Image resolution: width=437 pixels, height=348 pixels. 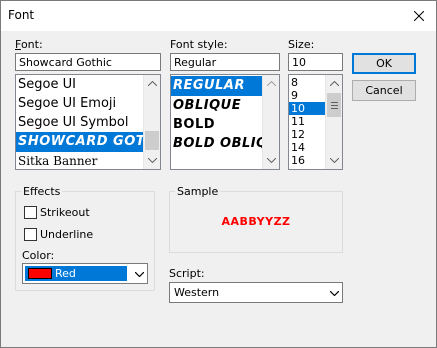 What do you see at coordinates (307, 147) in the screenshot?
I see `size-list-item: 14` at bounding box center [307, 147].